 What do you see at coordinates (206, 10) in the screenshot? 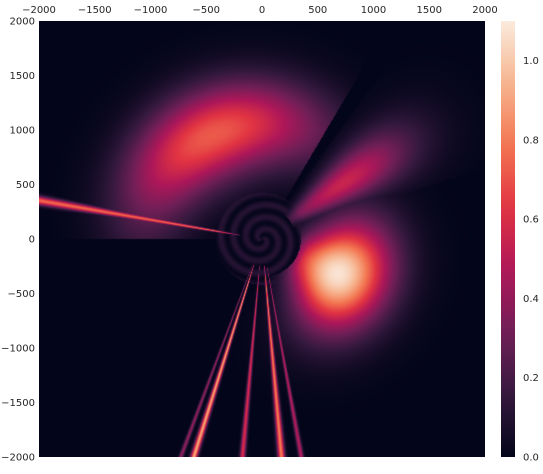
I see `x-tick-label: −500` at bounding box center [206, 10].